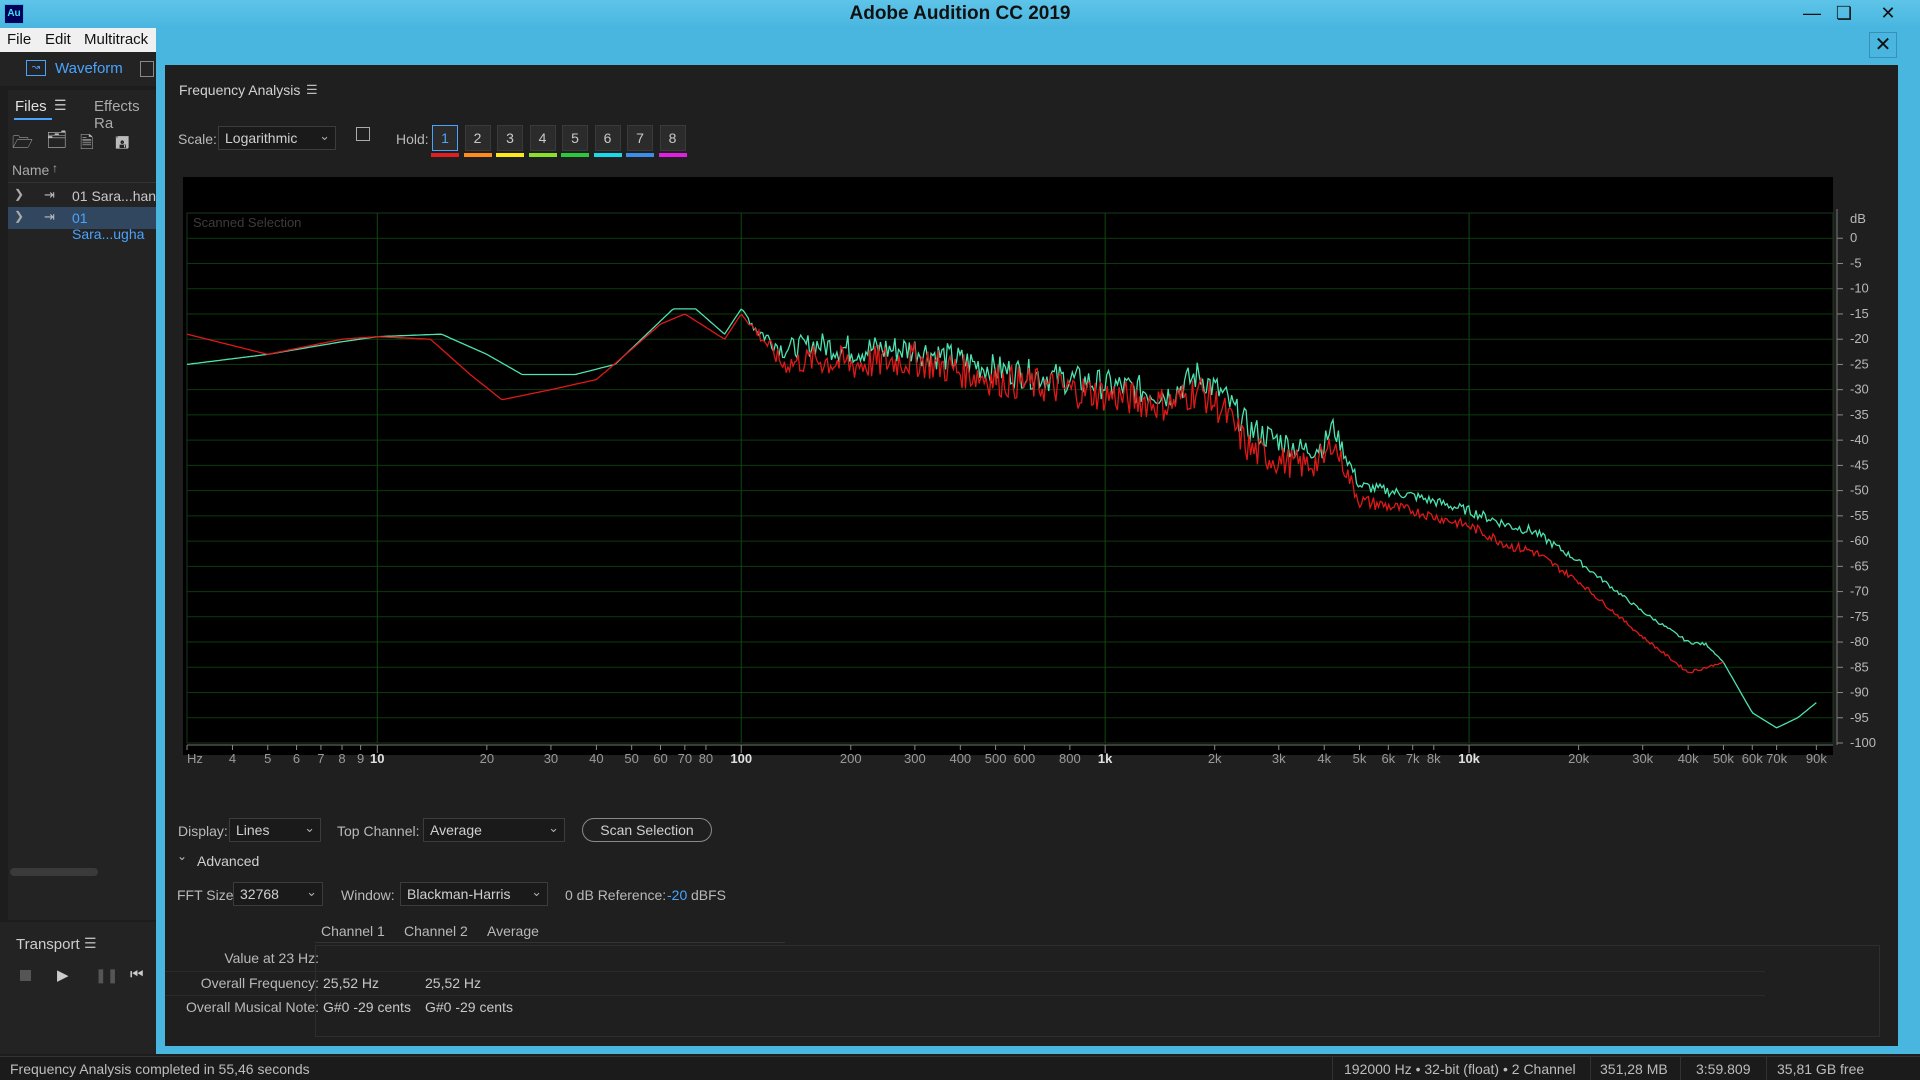 Image resolution: width=1920 pixels, height=1080 pixels. What do you see at coordinates (1859, 616) in the screenshot?
I see `y-tick-label: -75` at bounding box center [1859, 616].